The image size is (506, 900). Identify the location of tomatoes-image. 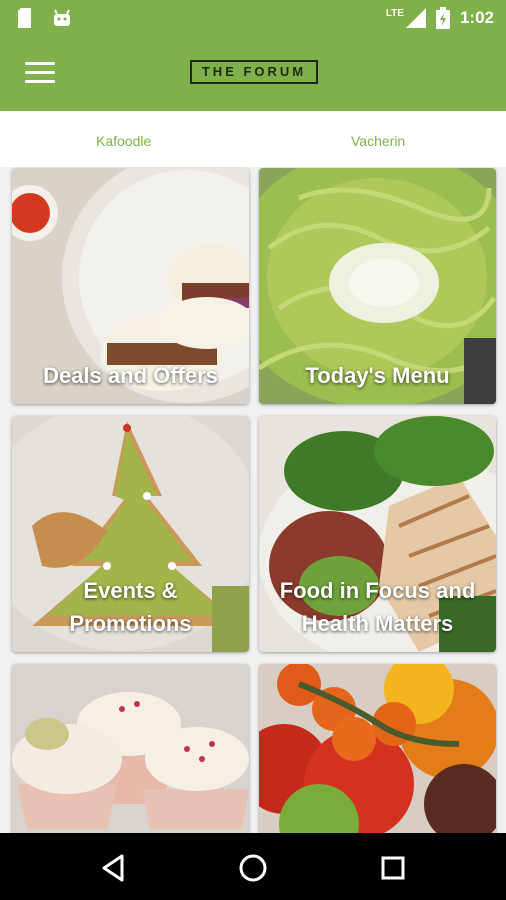
(377, 748).